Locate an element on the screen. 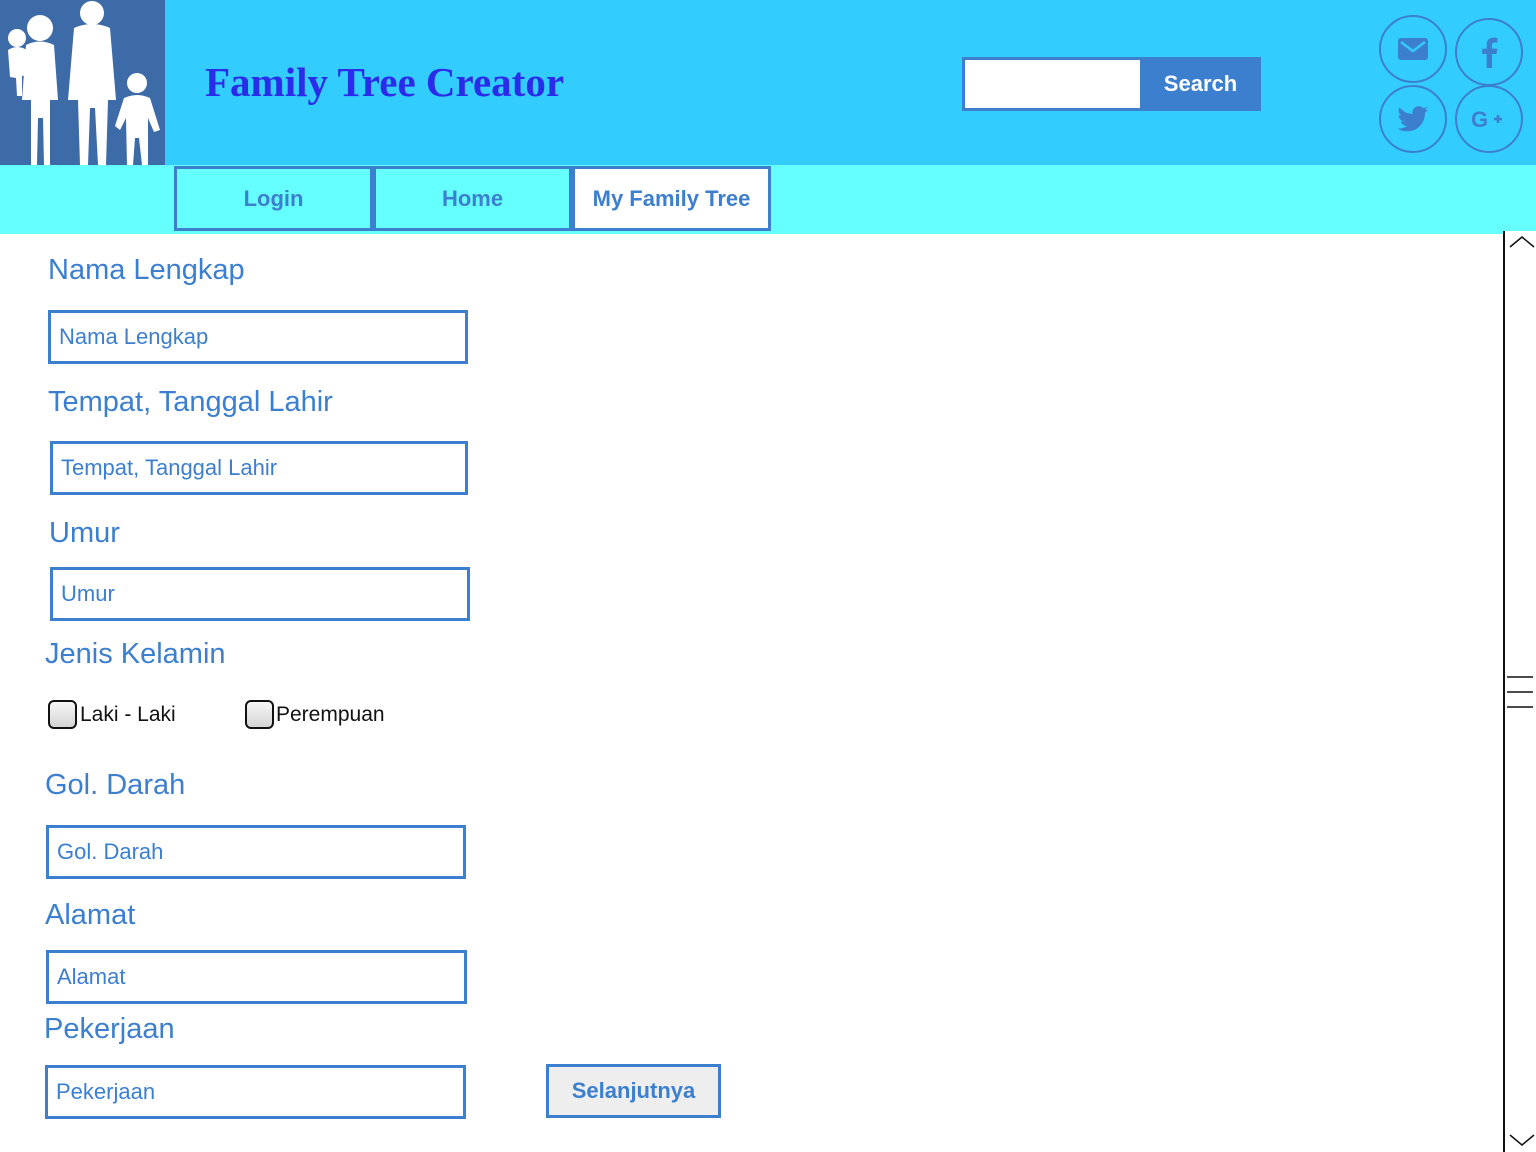 Image resolution: width=1536 pixels, height=1152 pixels. twitter-icon is located at coordinates (1412, 119).